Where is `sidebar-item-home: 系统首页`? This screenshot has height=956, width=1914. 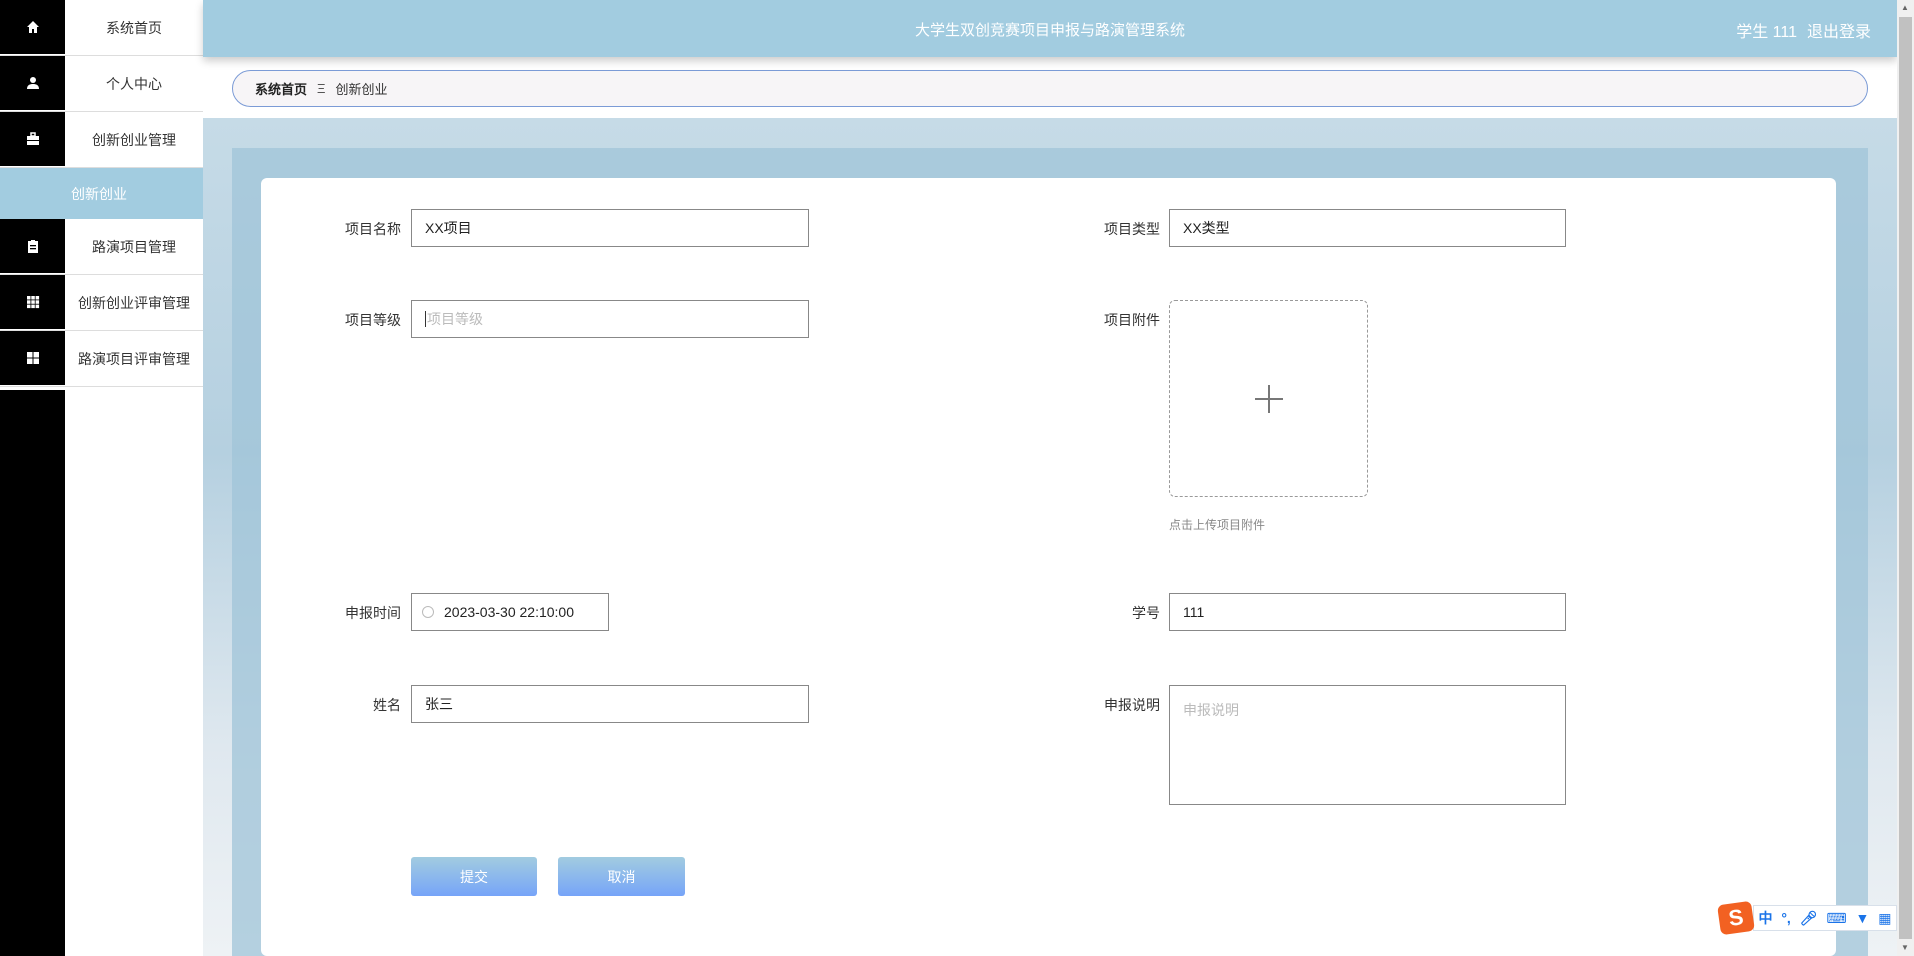
sidebar-item-home: 系统首页 is located at coordinates (101, 28).